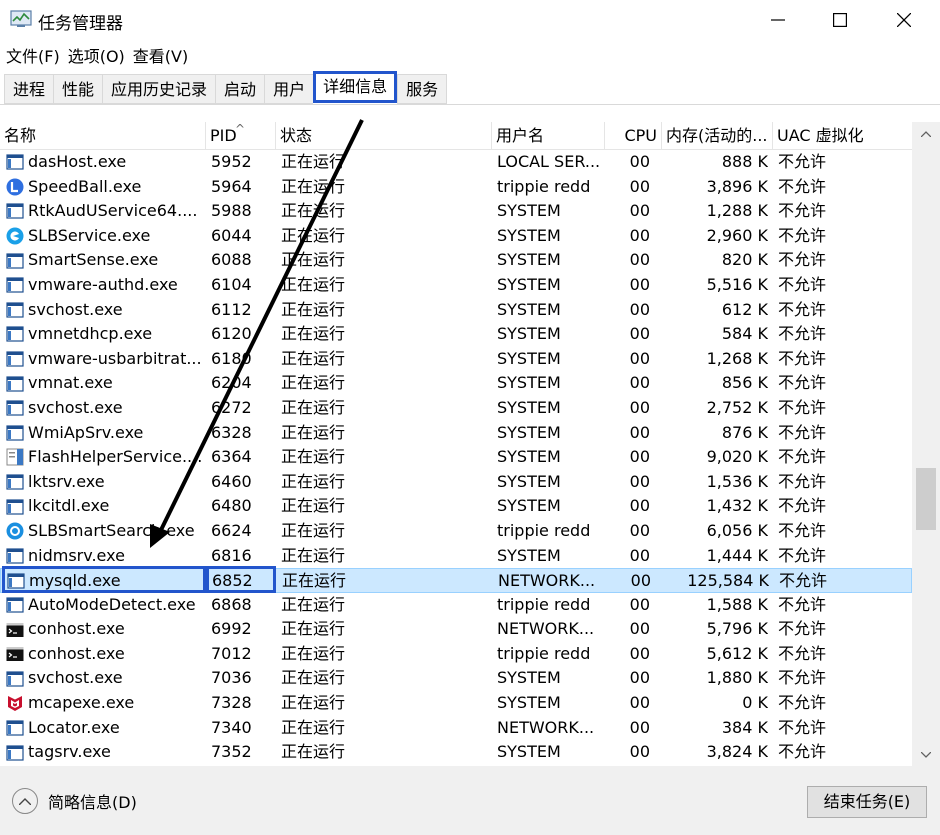 The width and height of the screenshot is (940, 835). I want to click on table-row: svchost.exe 6112 正在运行 SYSTEM 00 612 K 不允许, so click(456, 310).